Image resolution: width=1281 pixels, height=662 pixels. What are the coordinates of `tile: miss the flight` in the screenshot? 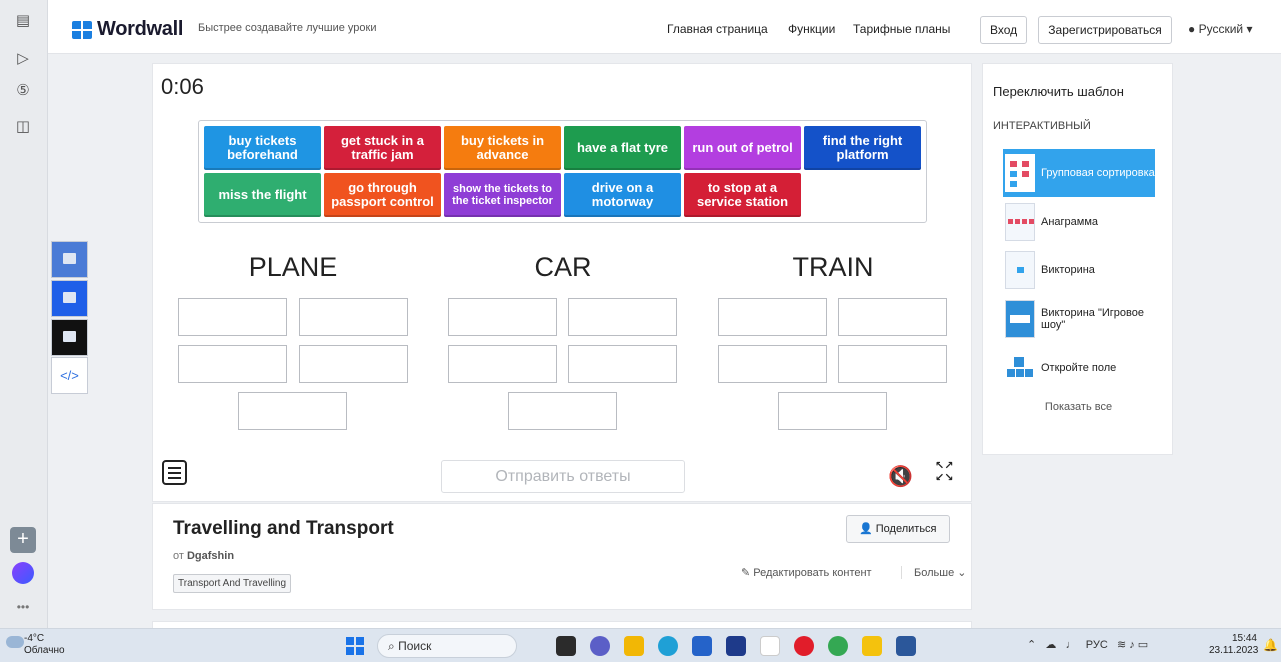 It's located at (262, 195).